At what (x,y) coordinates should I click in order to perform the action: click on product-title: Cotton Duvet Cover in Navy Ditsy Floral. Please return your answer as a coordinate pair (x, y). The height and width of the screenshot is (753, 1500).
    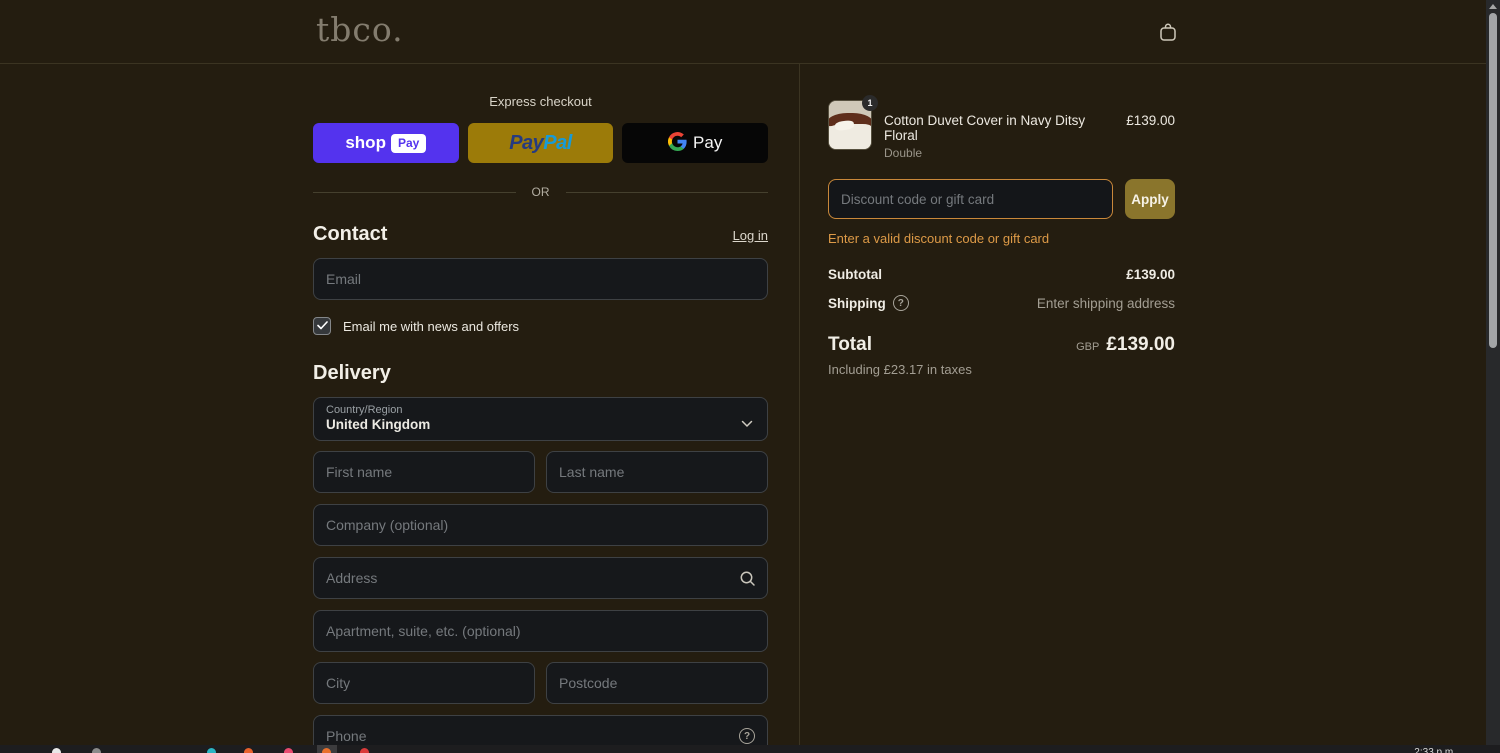
    Looking at the image, I should click on (985, 128).